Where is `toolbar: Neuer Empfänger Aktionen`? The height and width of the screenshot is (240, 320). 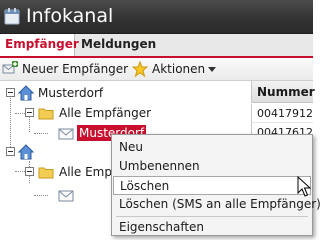
toolbar: Neuer Empfänger Aktionen is located at coordinates (156, 69).